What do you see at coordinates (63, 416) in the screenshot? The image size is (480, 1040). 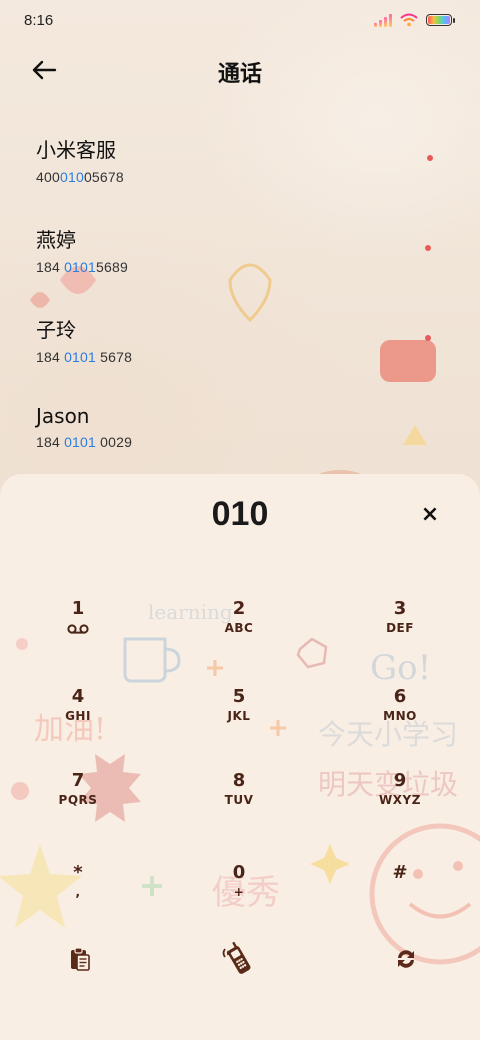 I see `contact-name: Jason` at bounding box center [63, 416].